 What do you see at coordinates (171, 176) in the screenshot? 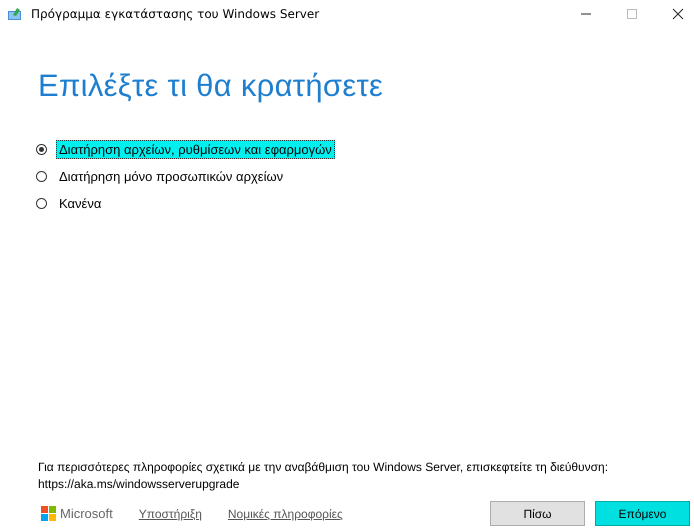
I see `option-label: Διατήρηση μόνο προσωπικών αρχείων` at bounding box center [171, 176].